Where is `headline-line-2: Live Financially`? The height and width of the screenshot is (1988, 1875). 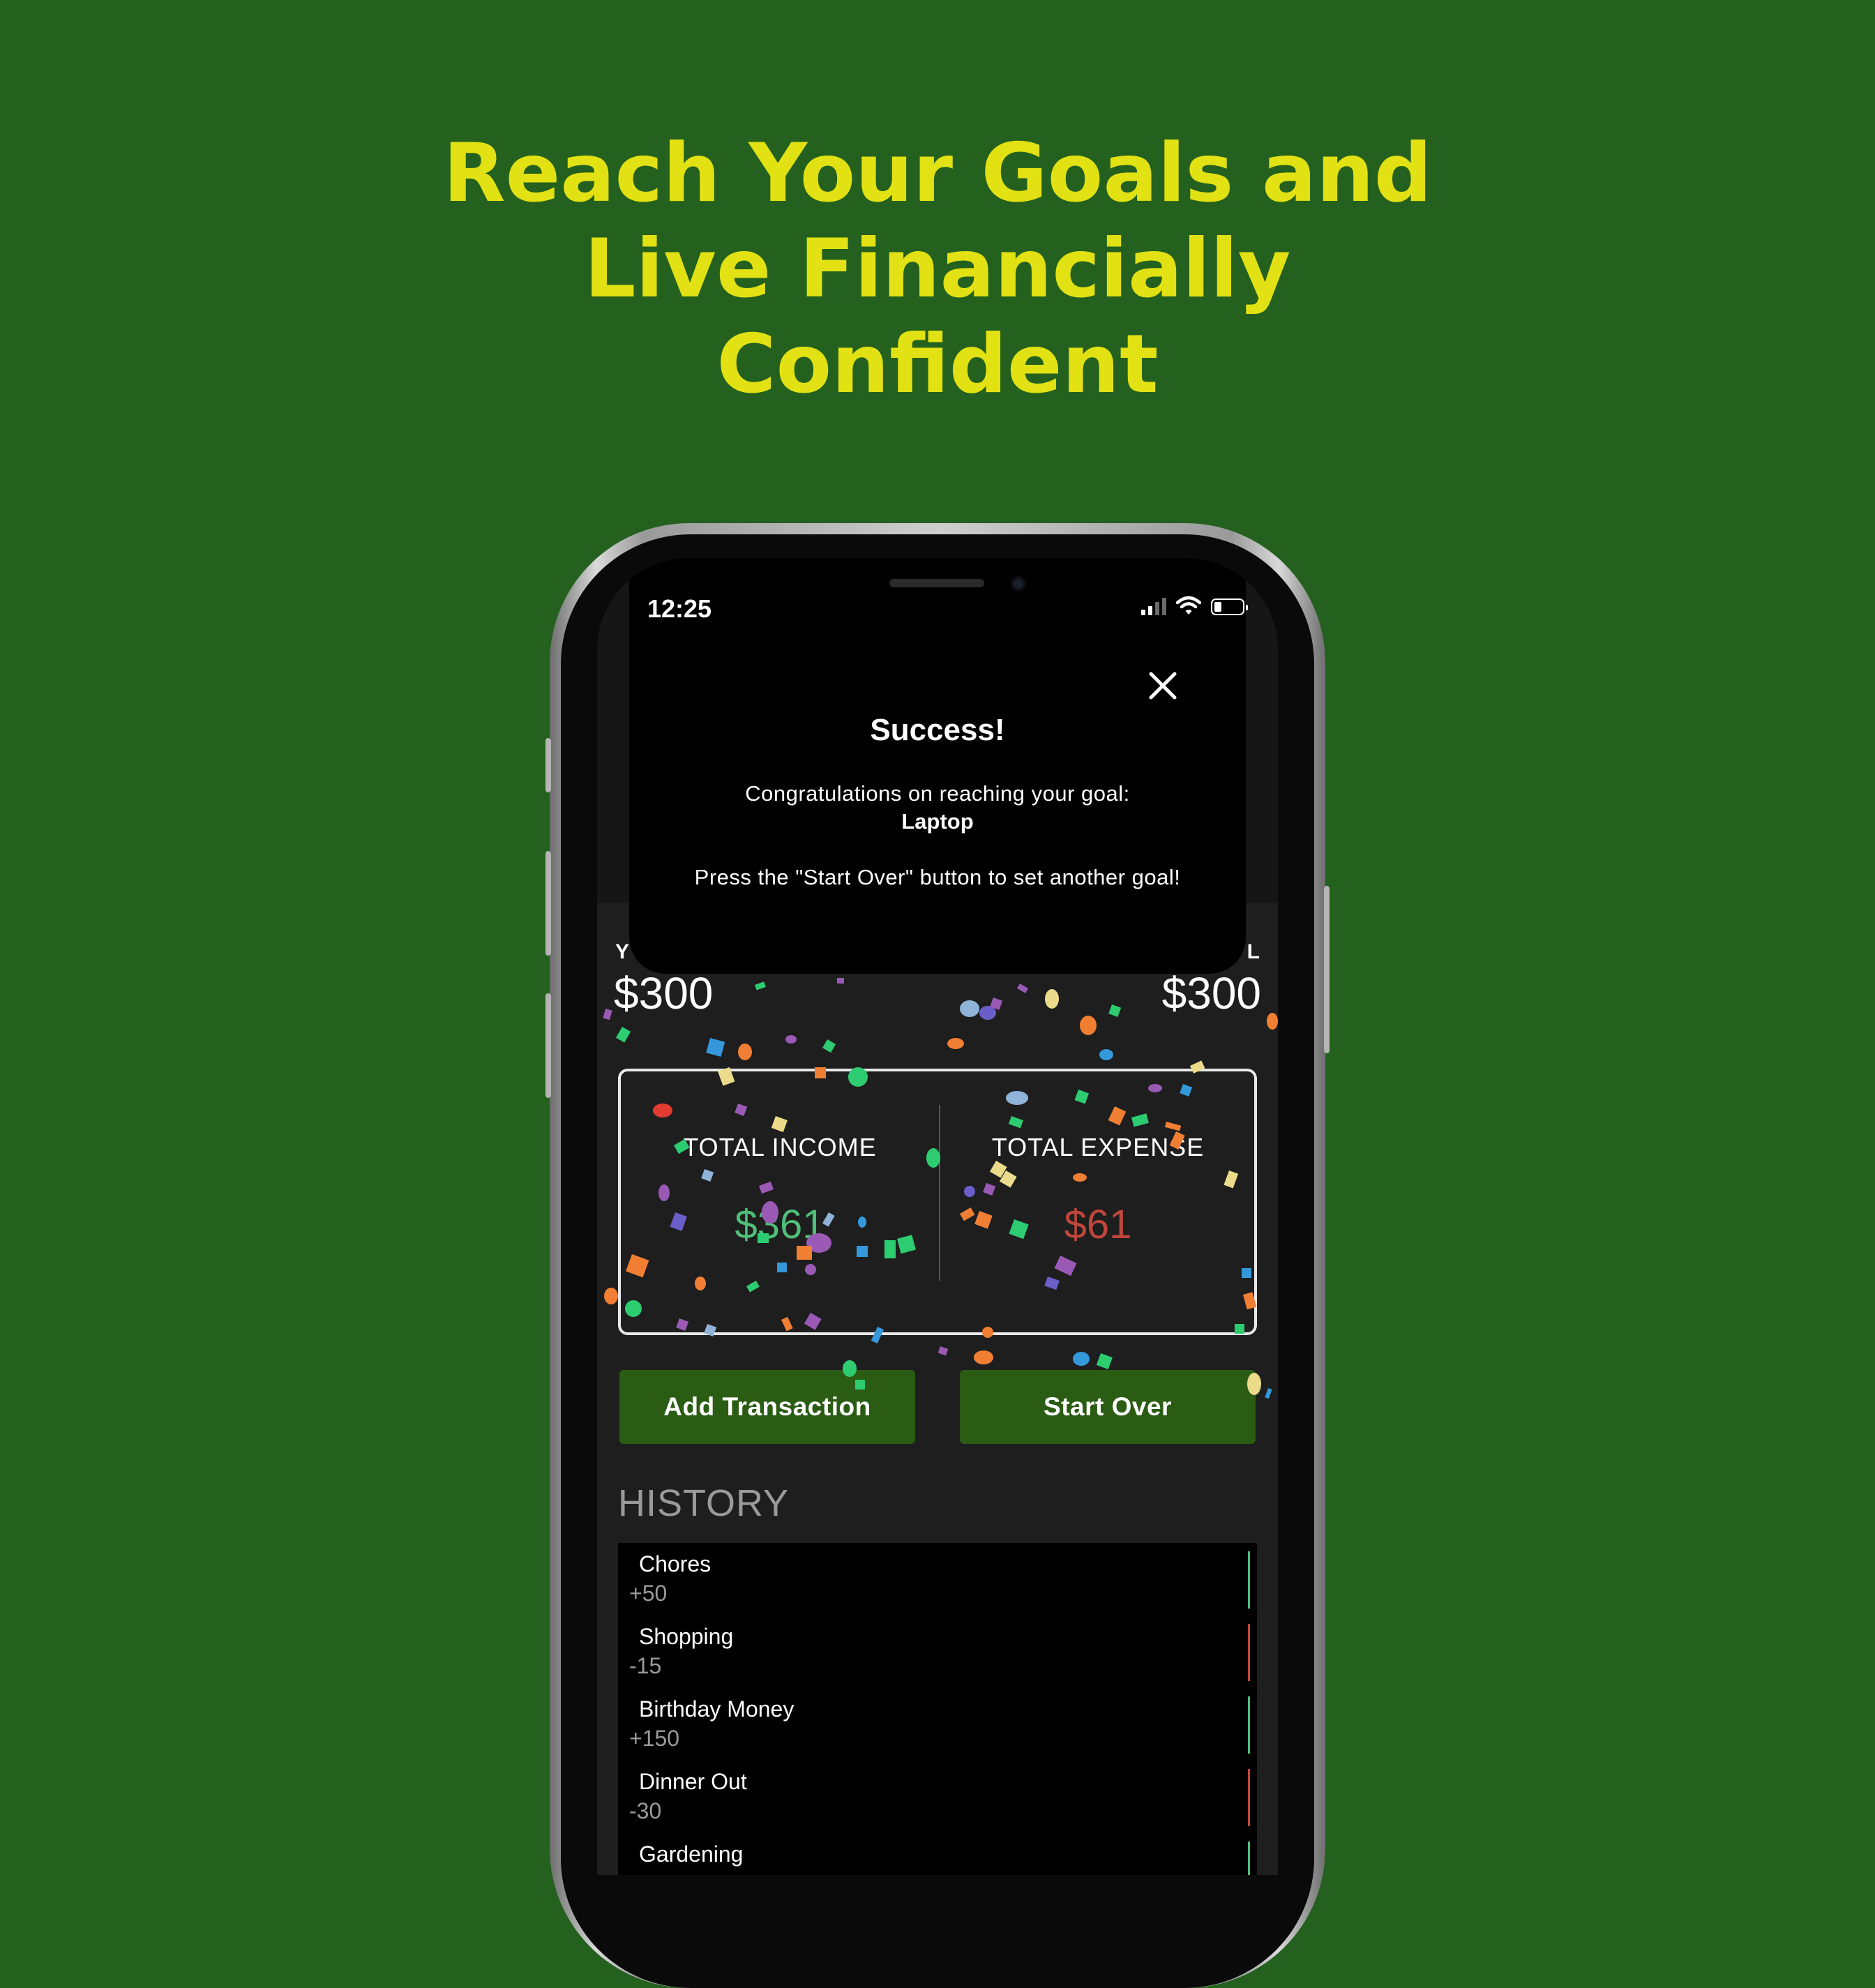 headline-line-2: Live Financially is located at coordinates (938, 269).